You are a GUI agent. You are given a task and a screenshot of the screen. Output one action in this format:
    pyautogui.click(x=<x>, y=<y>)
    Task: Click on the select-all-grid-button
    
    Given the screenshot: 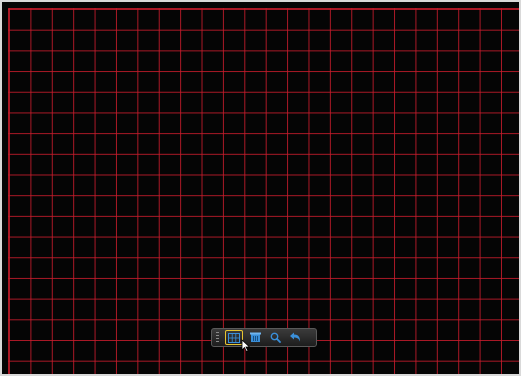 What is the action you would take?
    pyautogui.click(x=234, y=337)
    